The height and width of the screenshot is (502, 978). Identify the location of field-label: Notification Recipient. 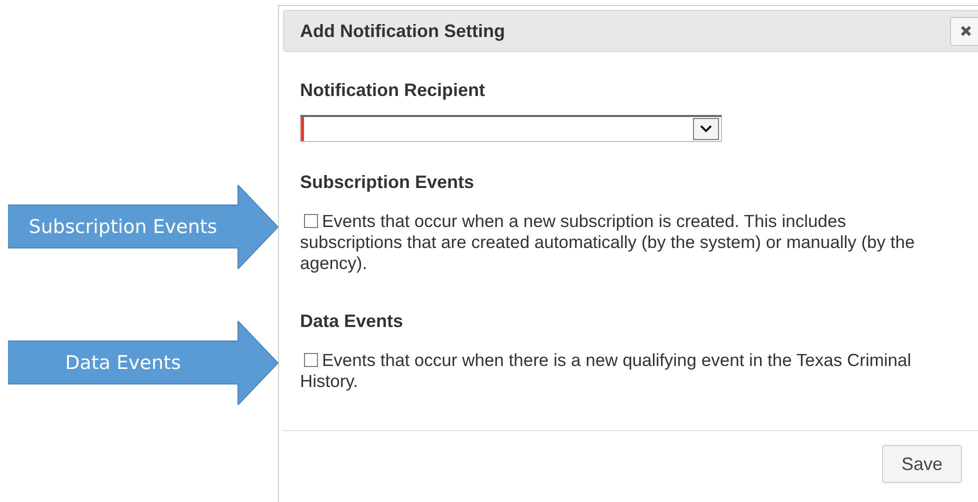
(393, 90).